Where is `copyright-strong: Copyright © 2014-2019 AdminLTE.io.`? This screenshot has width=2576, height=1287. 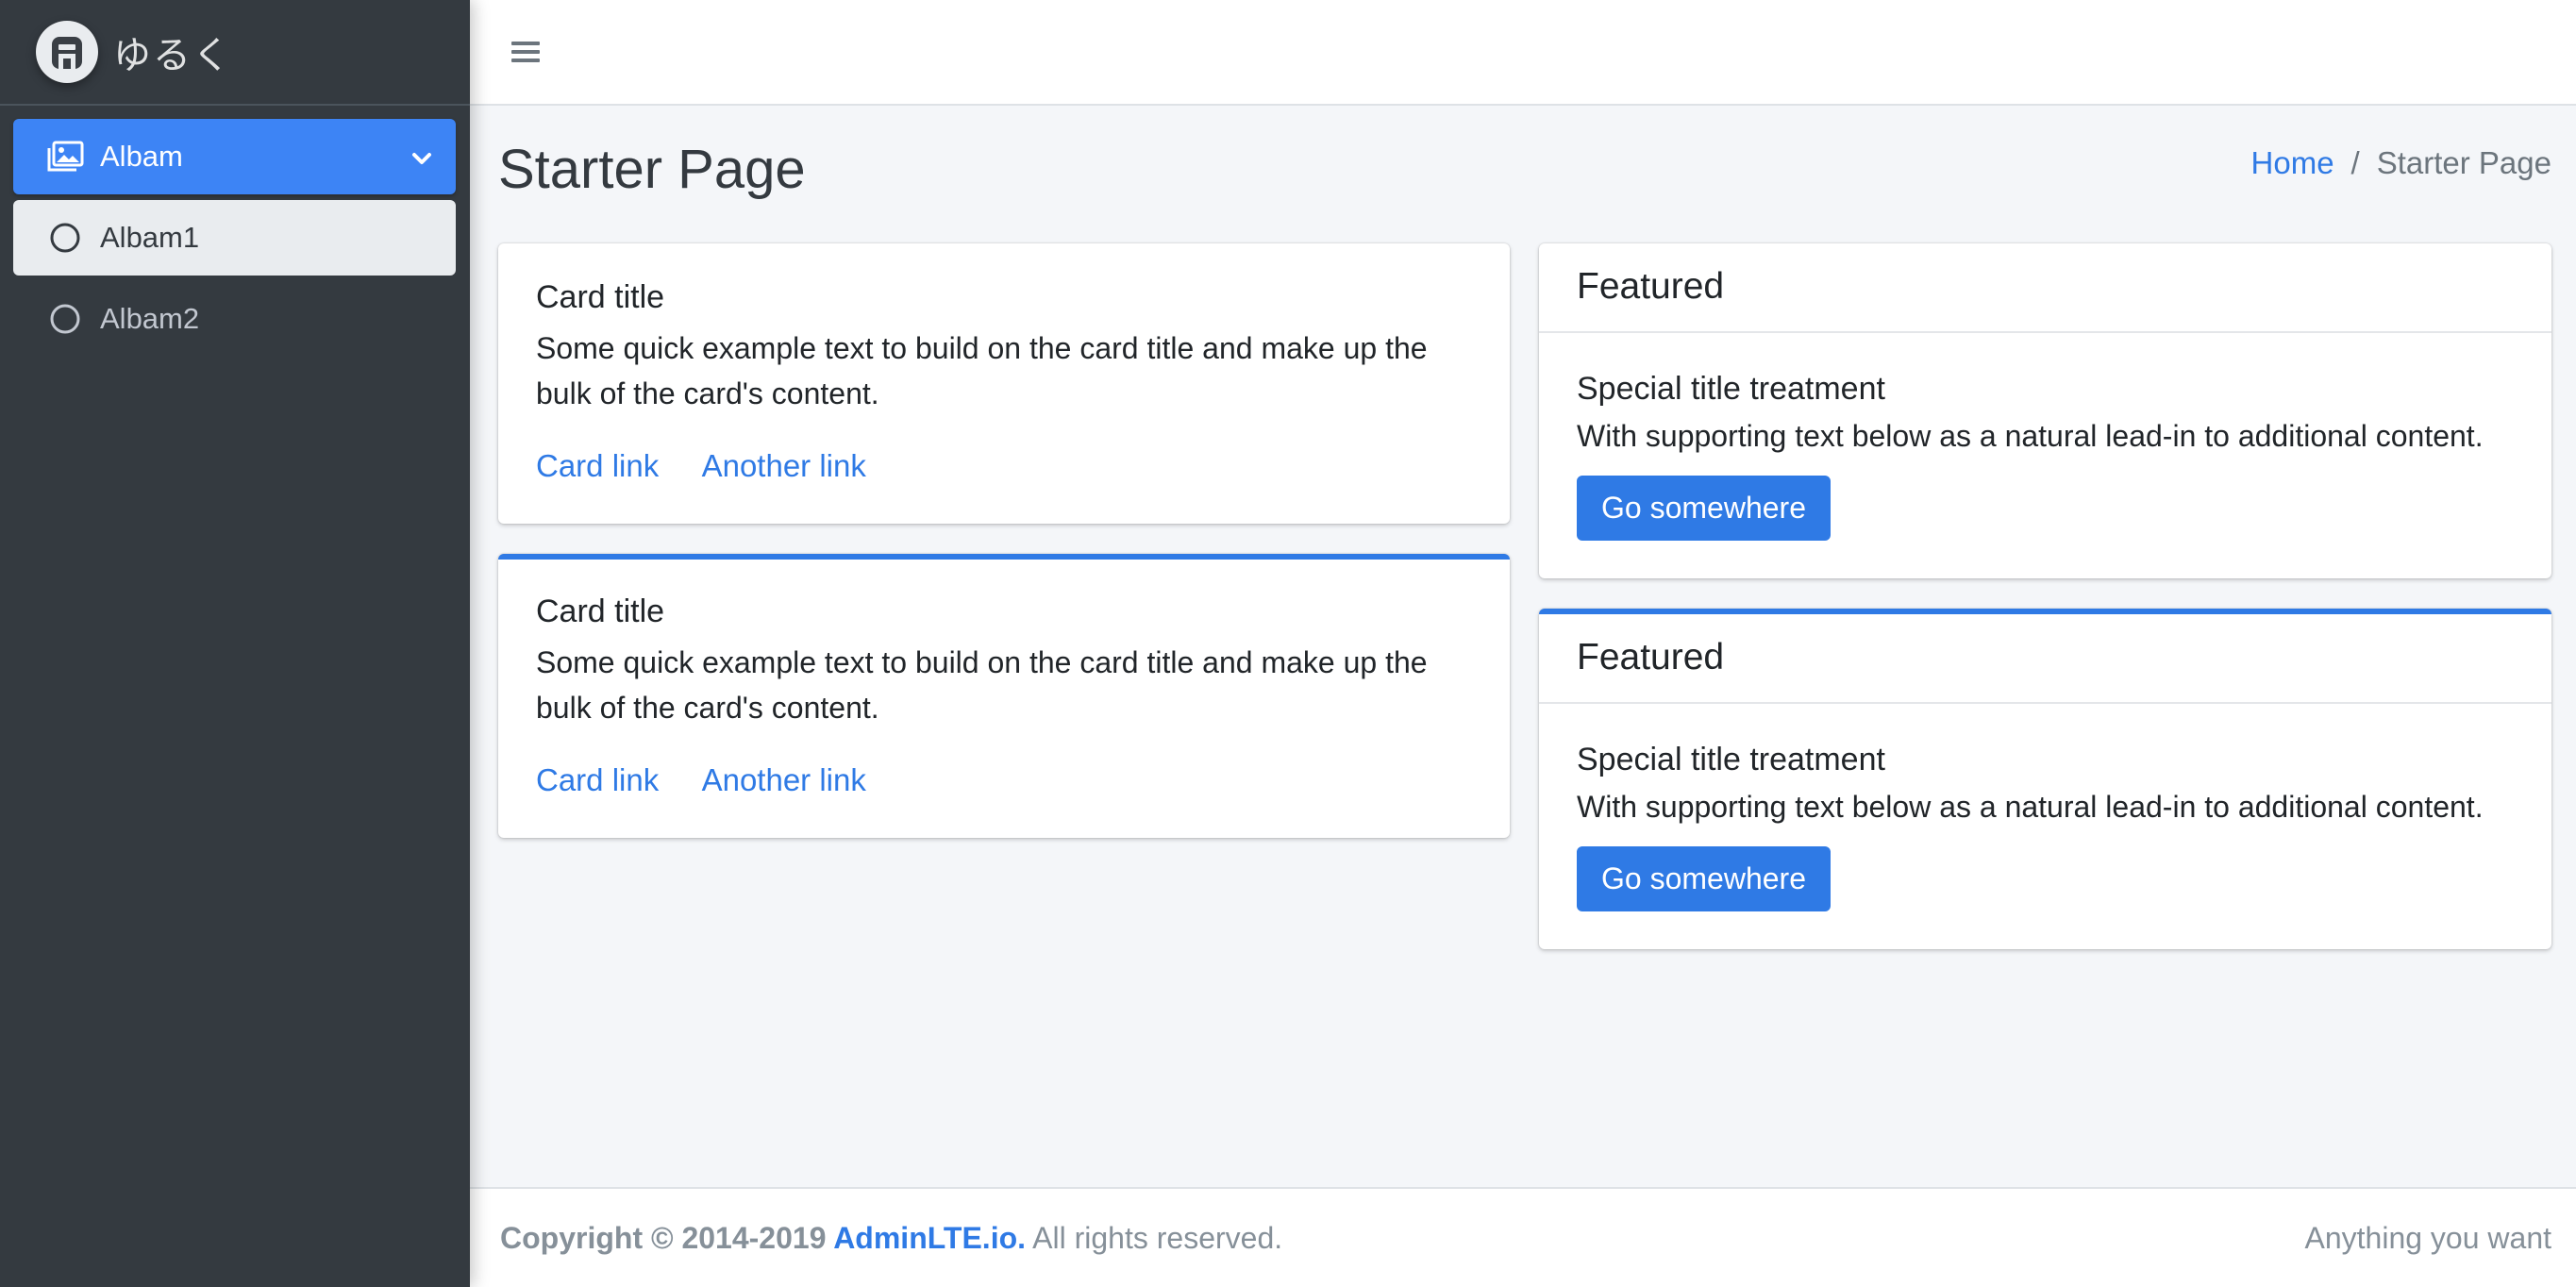 copyright-strong: Copyright © 2014-2019 AdminLTE.io. is located at coordinates (763, 1238).